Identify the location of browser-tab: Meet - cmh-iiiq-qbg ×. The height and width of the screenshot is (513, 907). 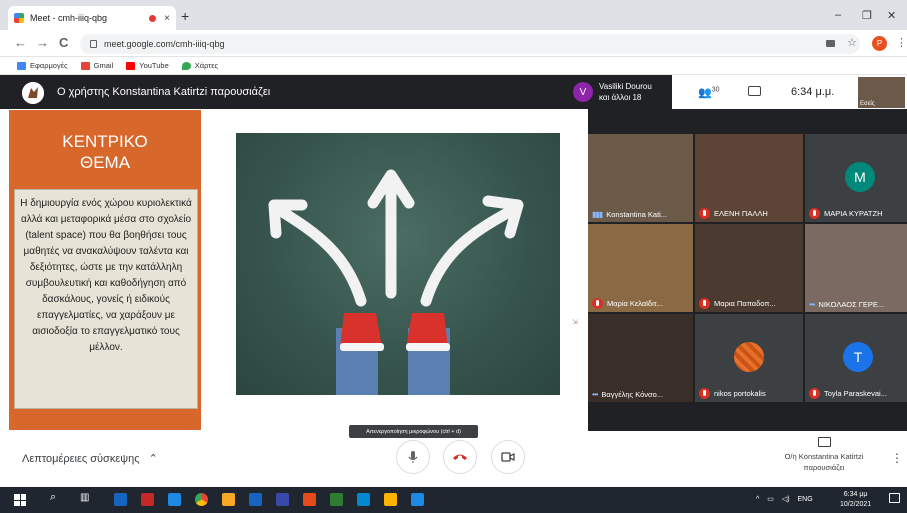
(92, 18).